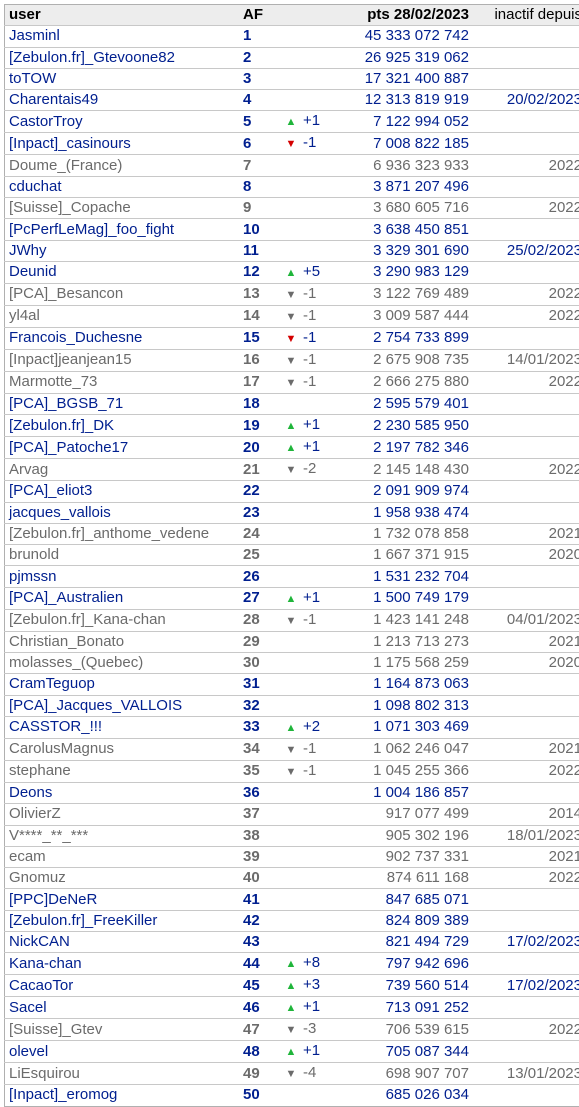 The width and height of the screenshot is (579, 1107). Describe the element at coordinates (292, 856) in the screenshot. I see `table-row: ecam39902 737 3312021` at that location.